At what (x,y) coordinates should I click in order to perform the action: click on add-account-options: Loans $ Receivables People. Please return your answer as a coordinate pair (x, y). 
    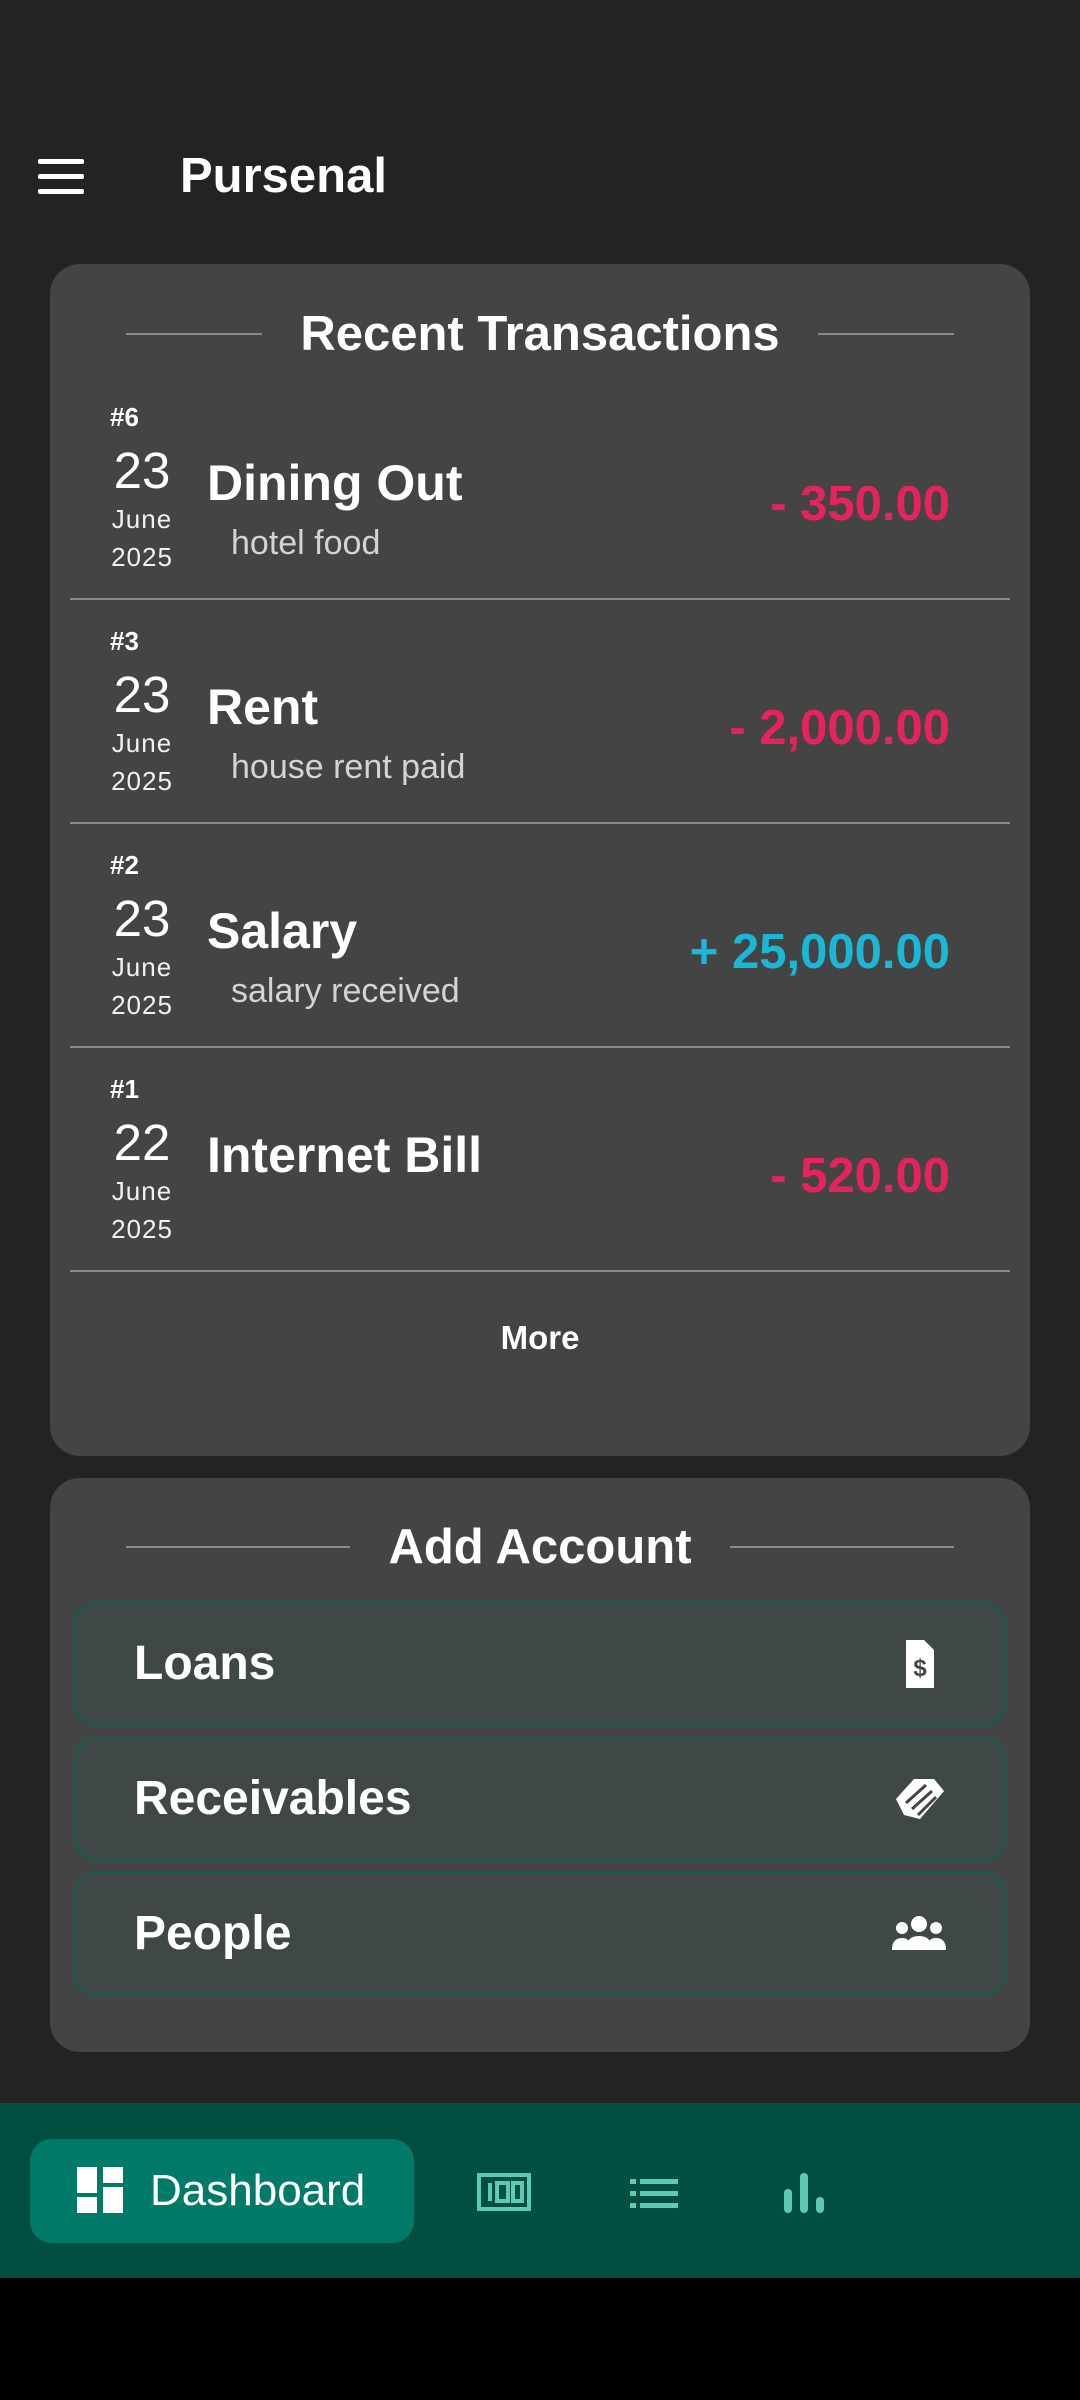
    Looking at the image, I should click on (540, 1804).